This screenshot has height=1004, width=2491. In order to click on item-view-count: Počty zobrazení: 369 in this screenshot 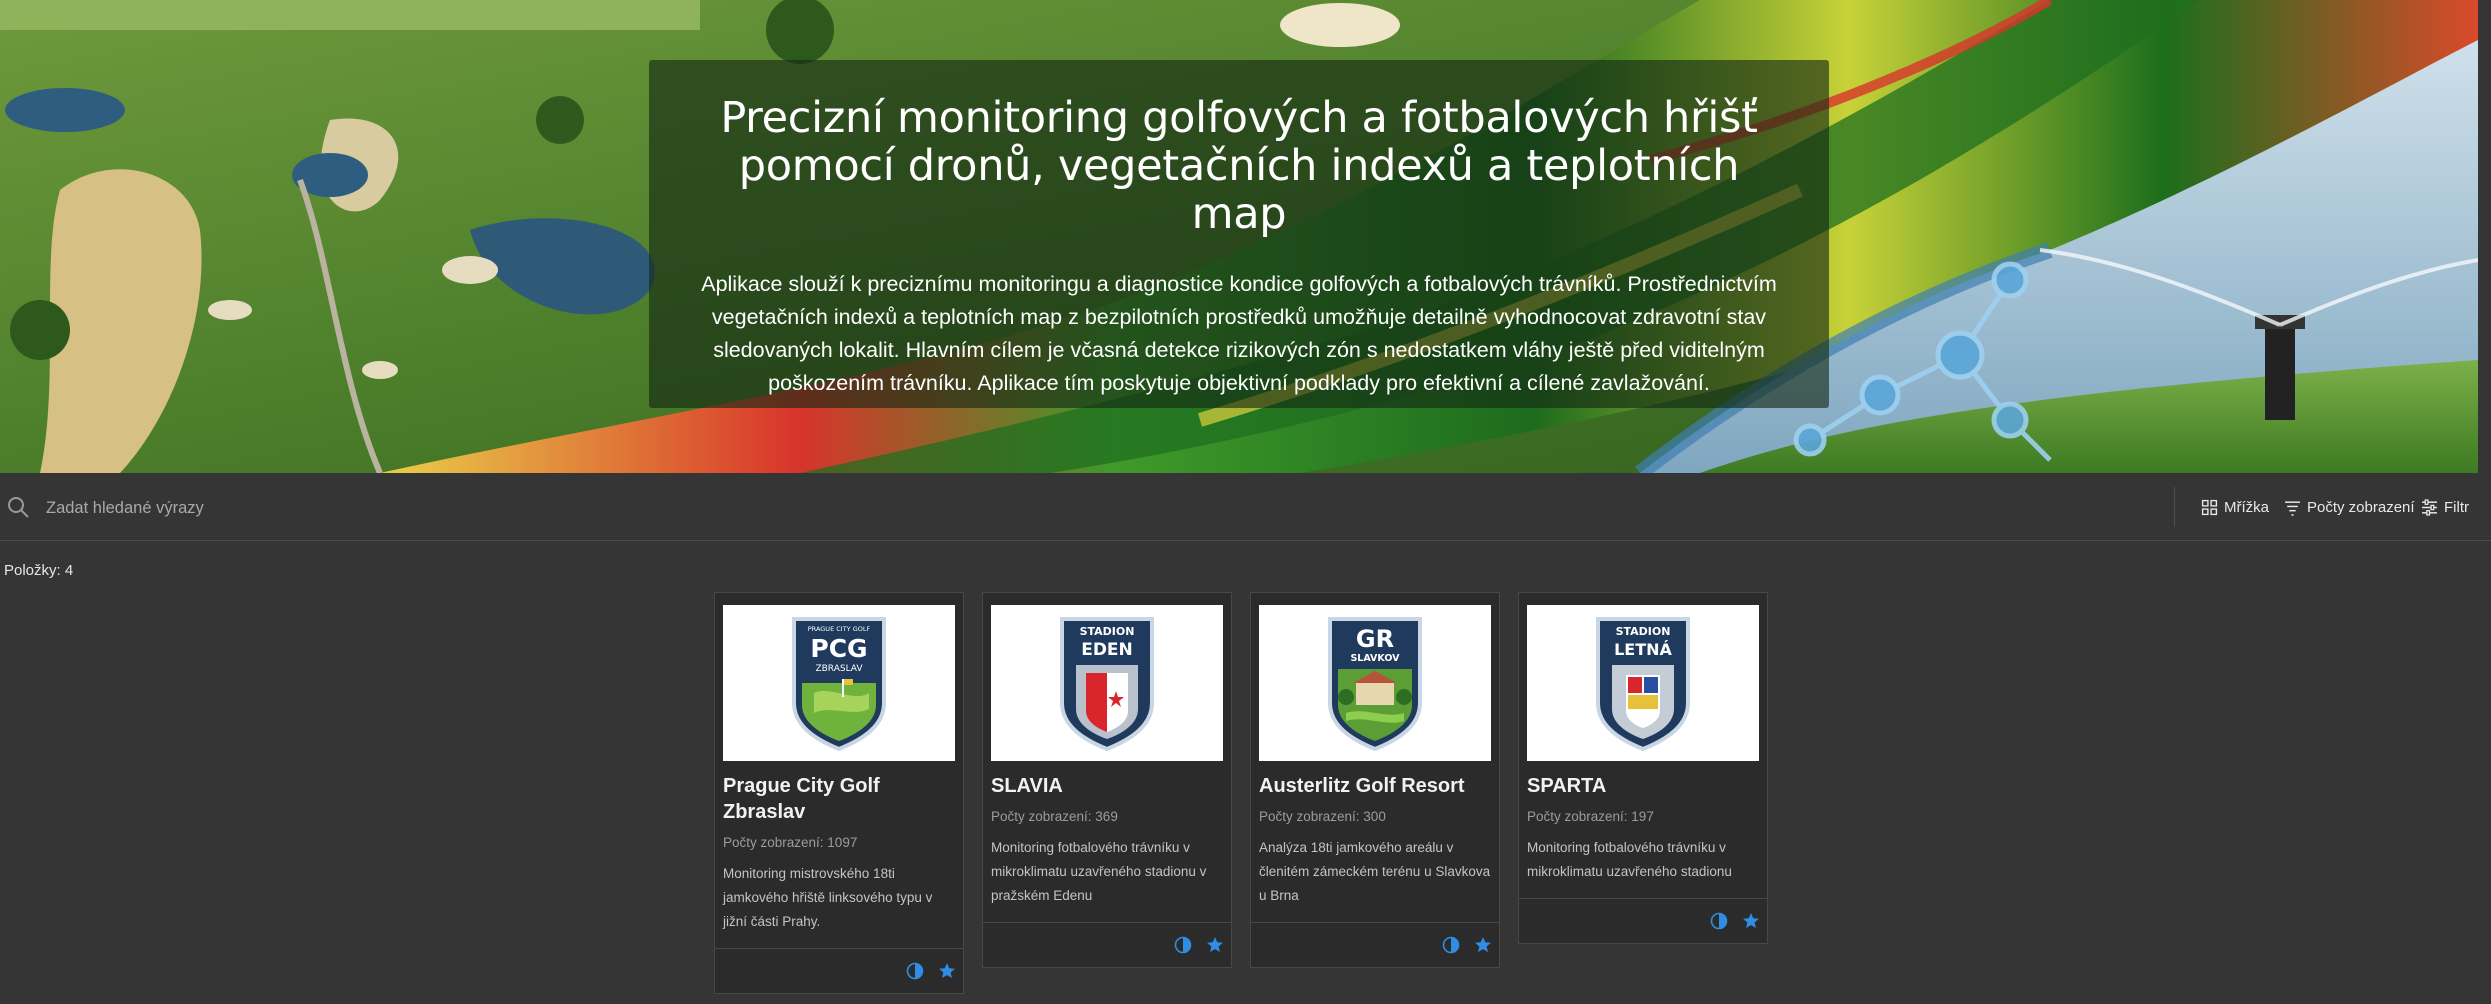, I will do `click(1054, 816)`.